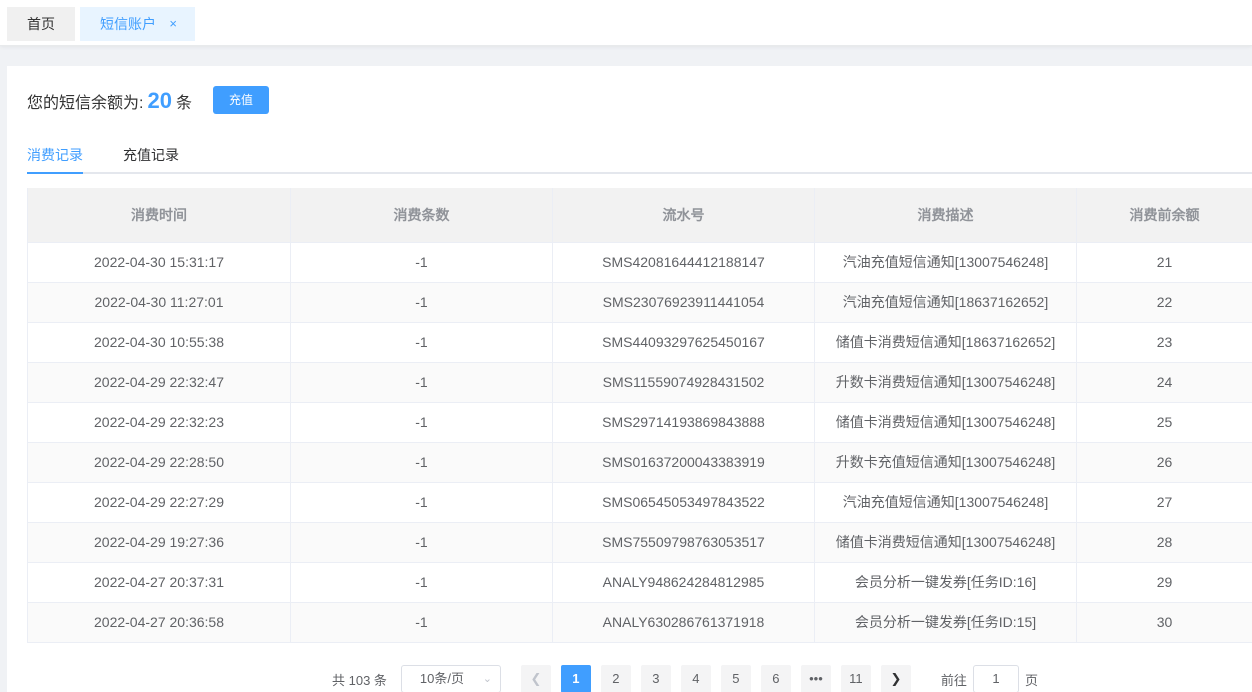 The width and height of the screenshot is (1252, 692). I want to click on col-header-serial: 流水号, so click(683, 215).